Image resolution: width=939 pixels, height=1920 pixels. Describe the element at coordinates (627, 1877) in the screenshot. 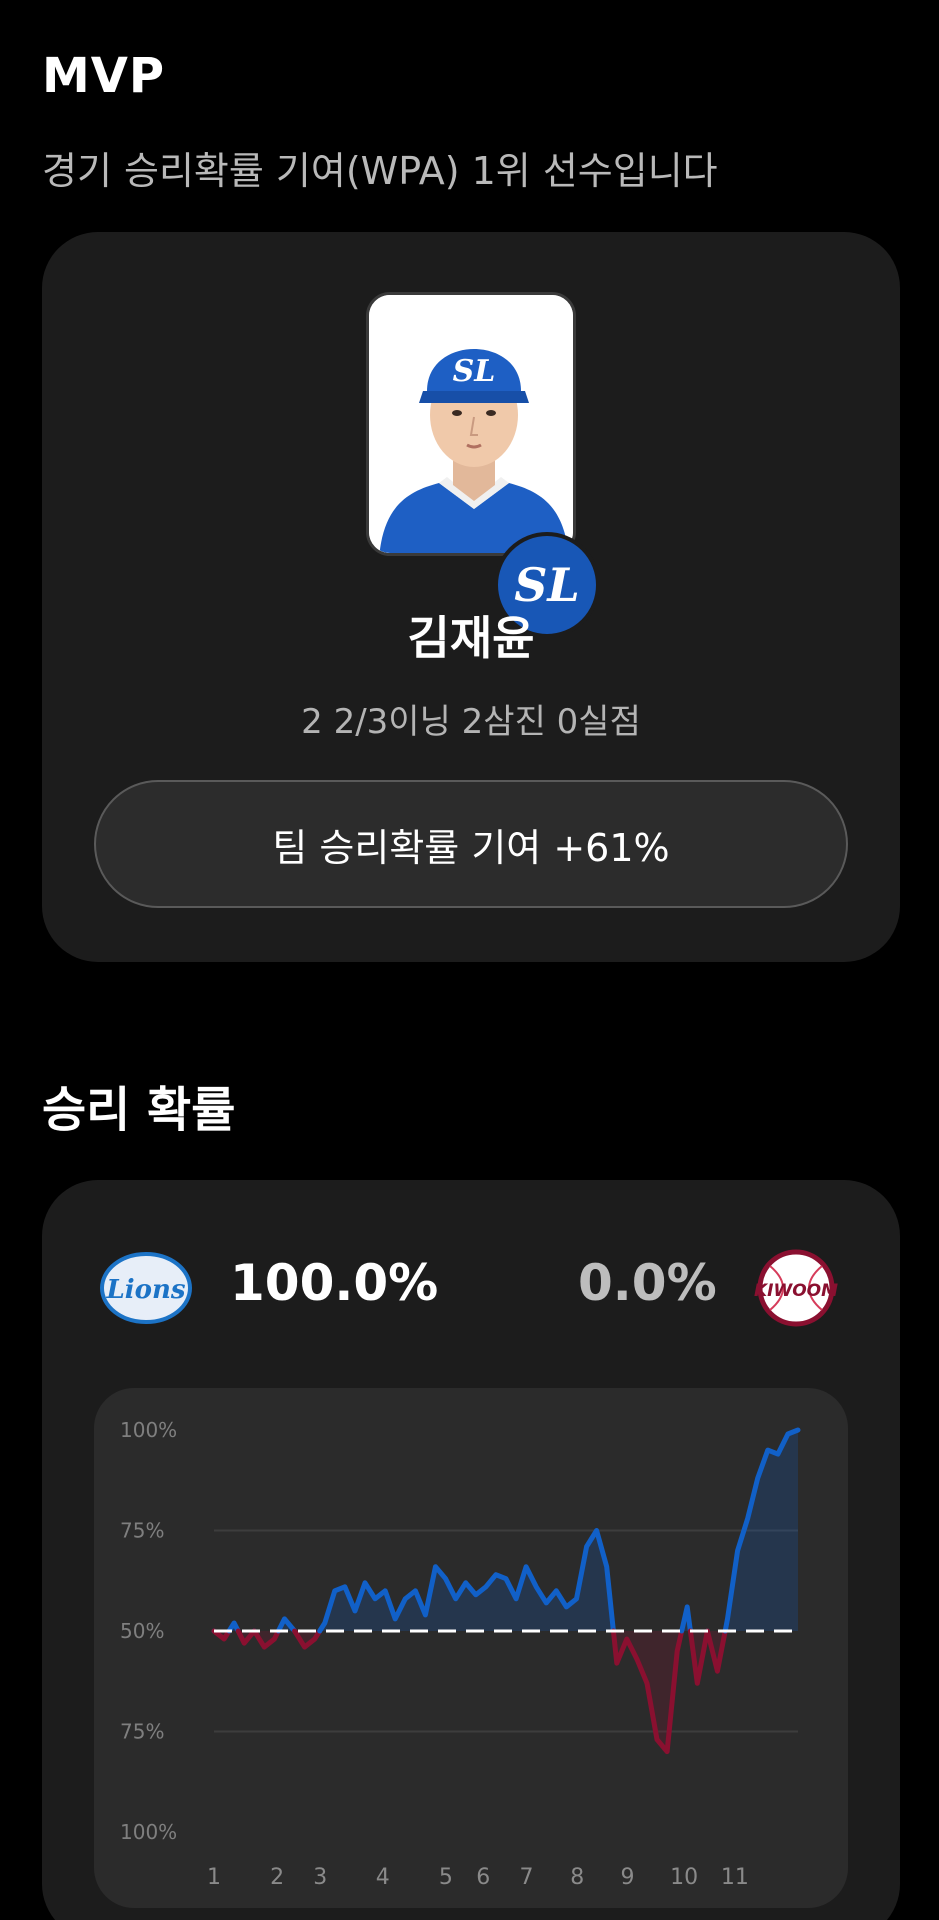

I see `x-tick-label: 9` at that location.